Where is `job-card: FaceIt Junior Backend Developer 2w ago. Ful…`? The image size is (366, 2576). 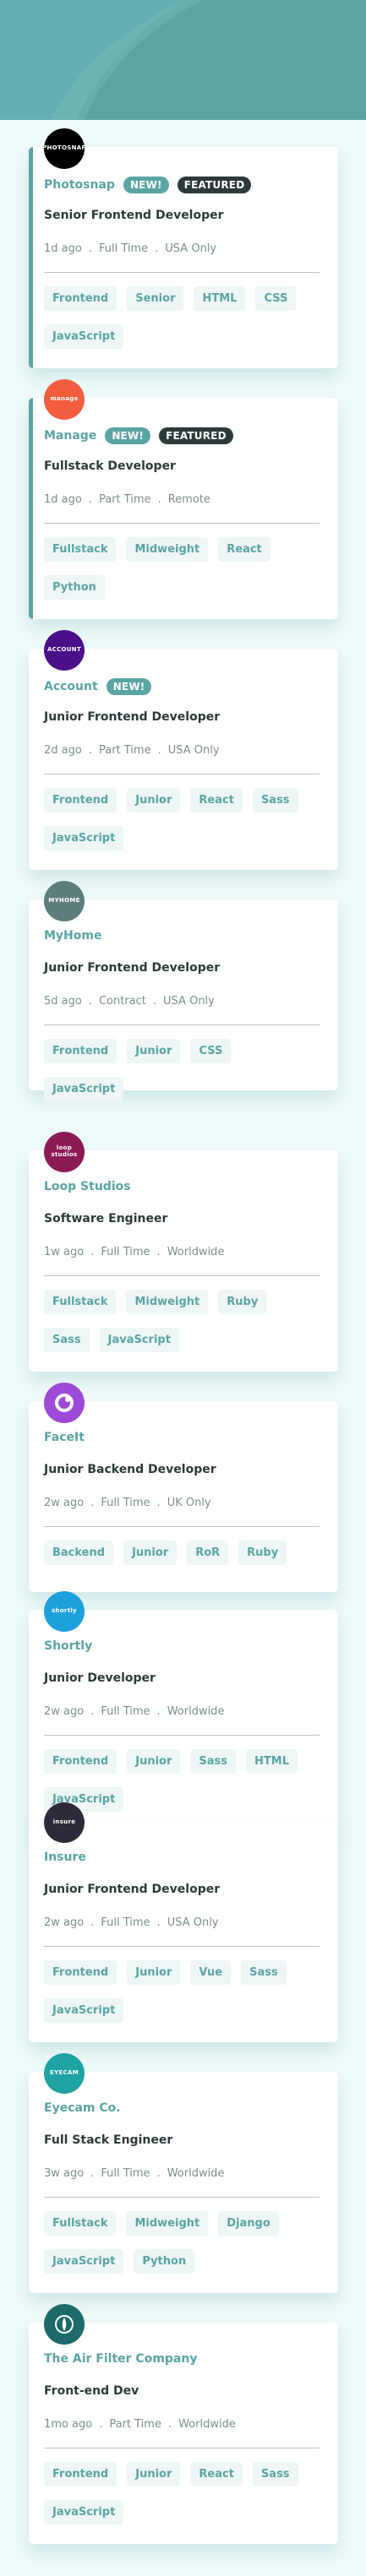
job-card: FaceIt Junior Backend Developer 2w ago. Ful… is located at coordinates (183, 1487).